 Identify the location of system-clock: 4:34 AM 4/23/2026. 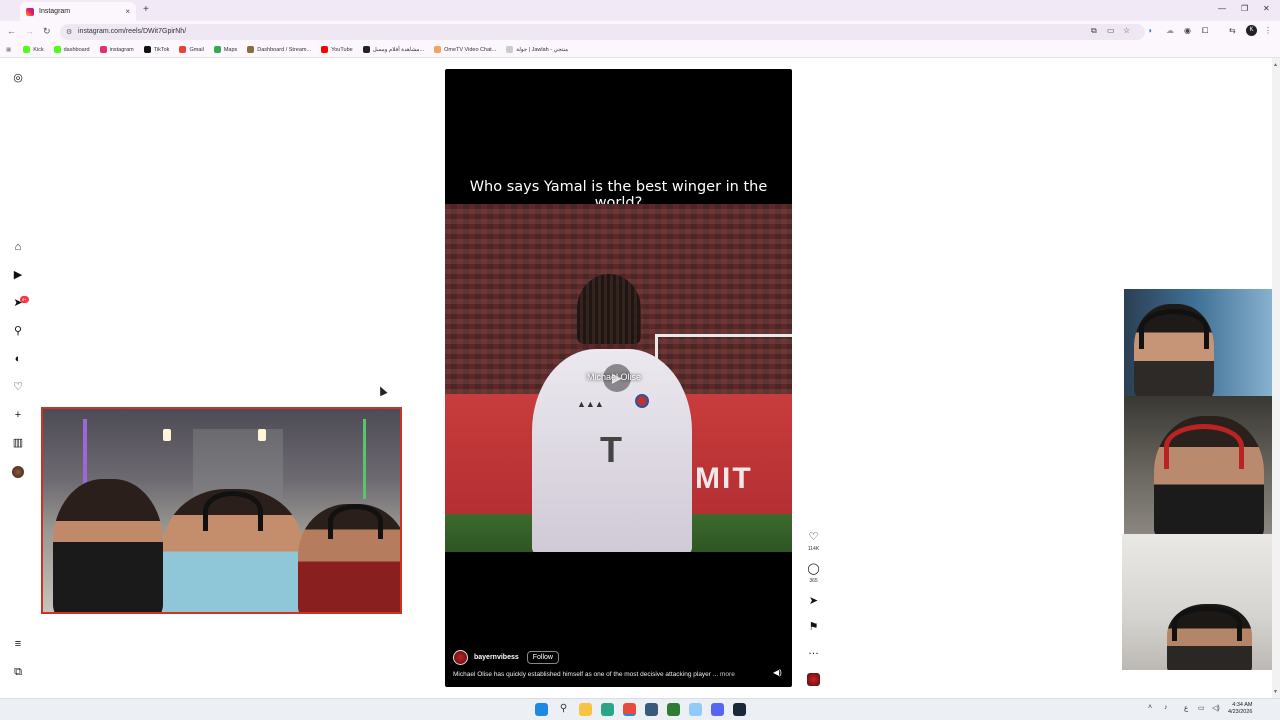
(1240, 709).